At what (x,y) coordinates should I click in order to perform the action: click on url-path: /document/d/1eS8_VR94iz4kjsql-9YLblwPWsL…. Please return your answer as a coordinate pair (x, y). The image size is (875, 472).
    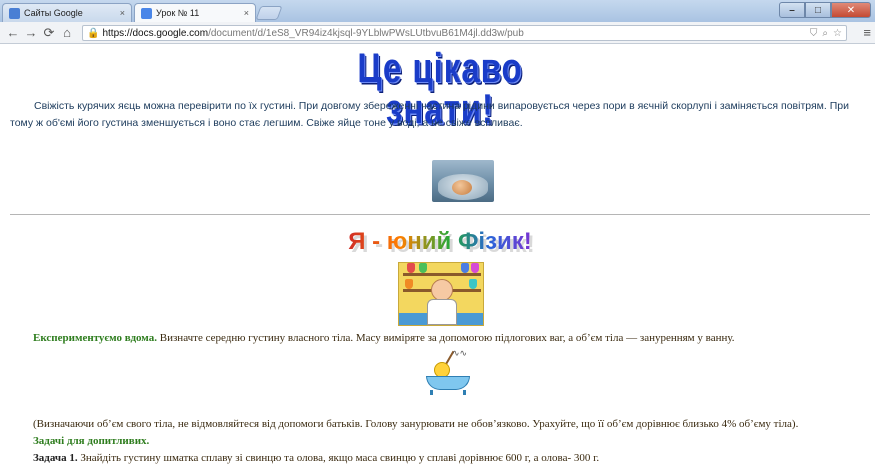
    Looking at the image, I should click on (366, 33).